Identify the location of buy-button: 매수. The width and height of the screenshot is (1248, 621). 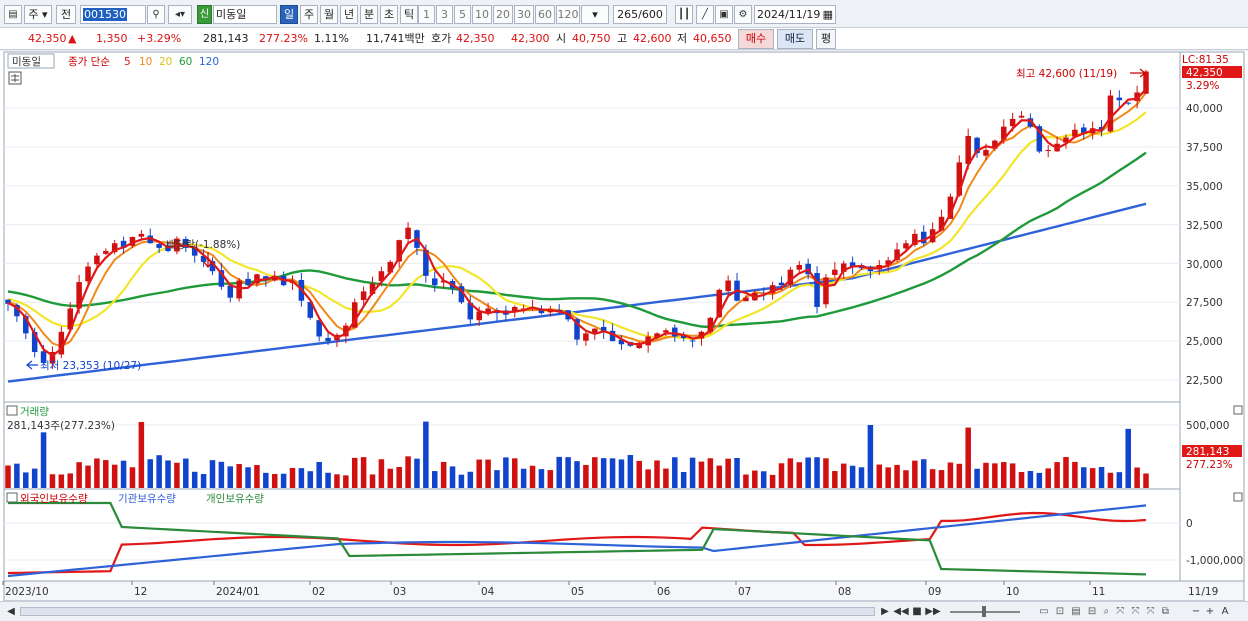
(756, 39).